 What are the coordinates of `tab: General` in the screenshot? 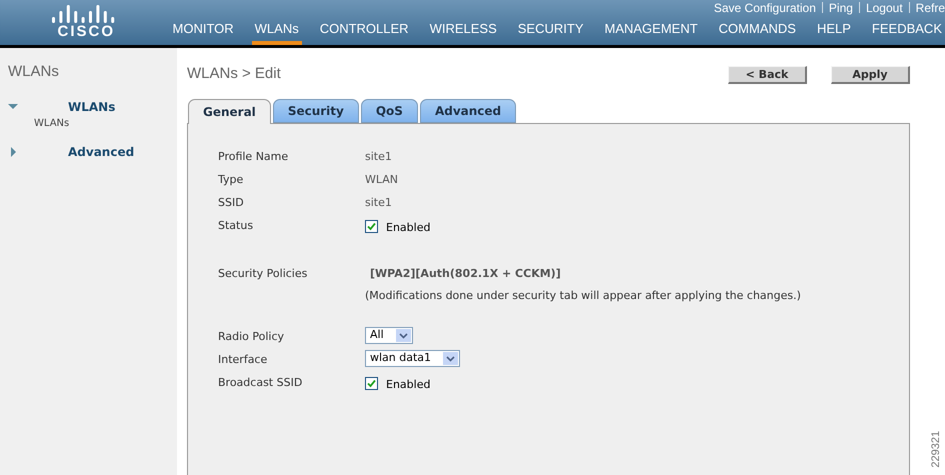 It's located at (229, 111).